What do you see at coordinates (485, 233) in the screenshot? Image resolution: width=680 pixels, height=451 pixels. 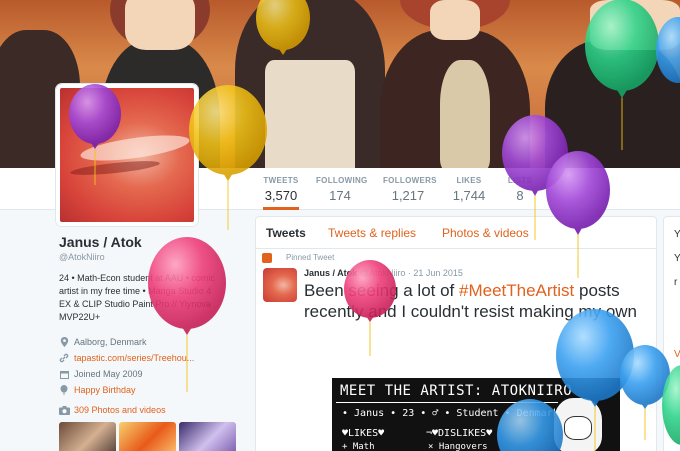 I see `tab-photos-and-videos: Photos & videos` at bounding box center [485, 233].